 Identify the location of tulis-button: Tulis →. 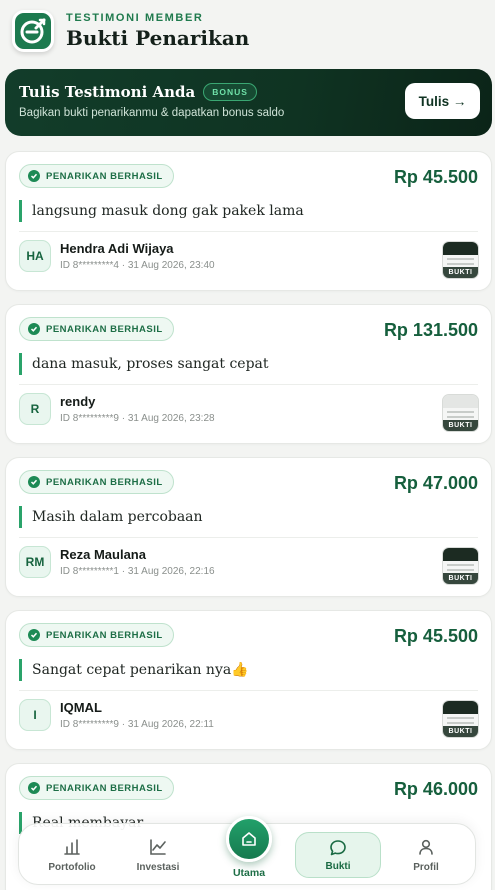
(442, 101).